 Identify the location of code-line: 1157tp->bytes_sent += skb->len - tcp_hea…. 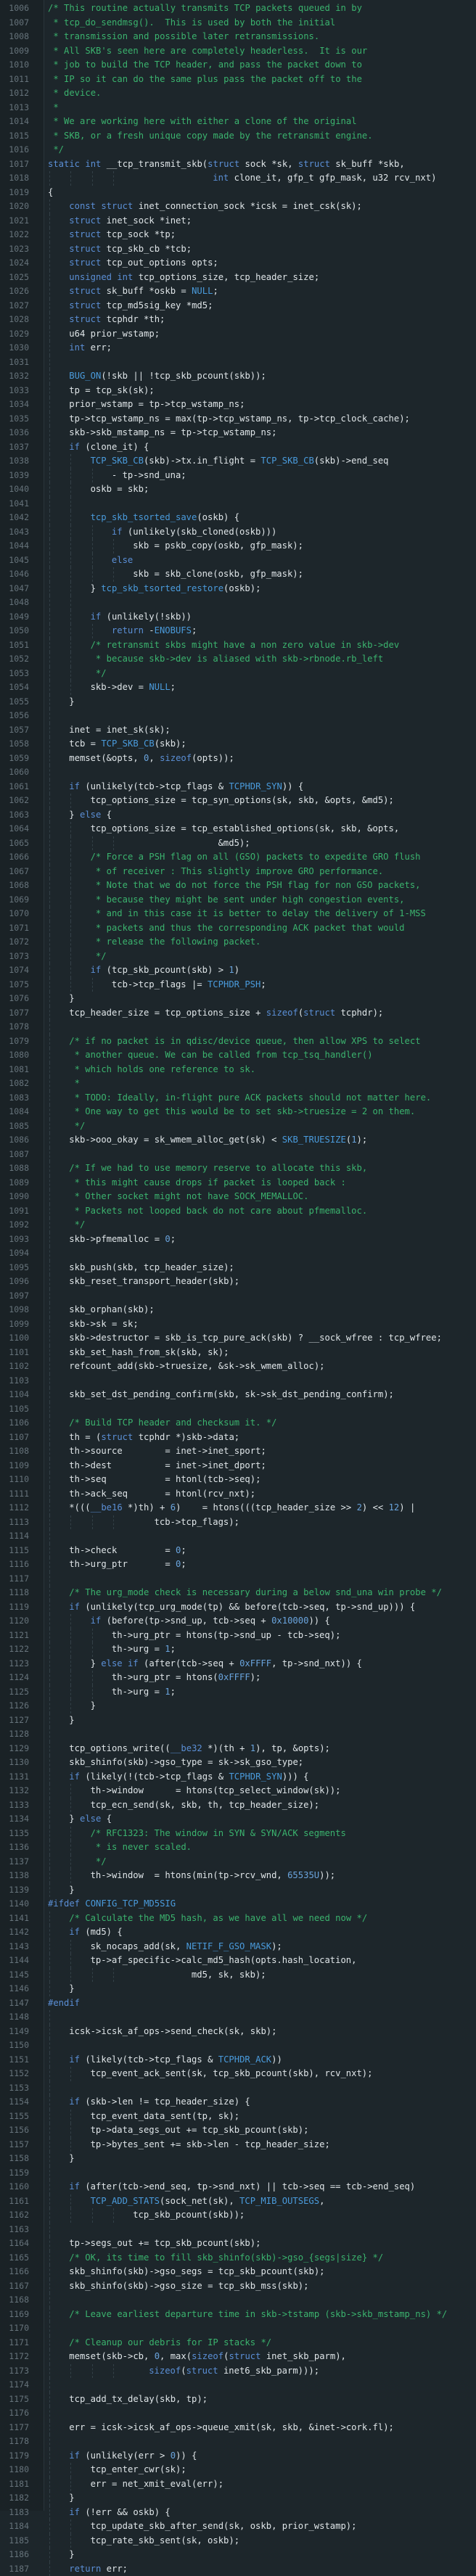
(238, 2145).